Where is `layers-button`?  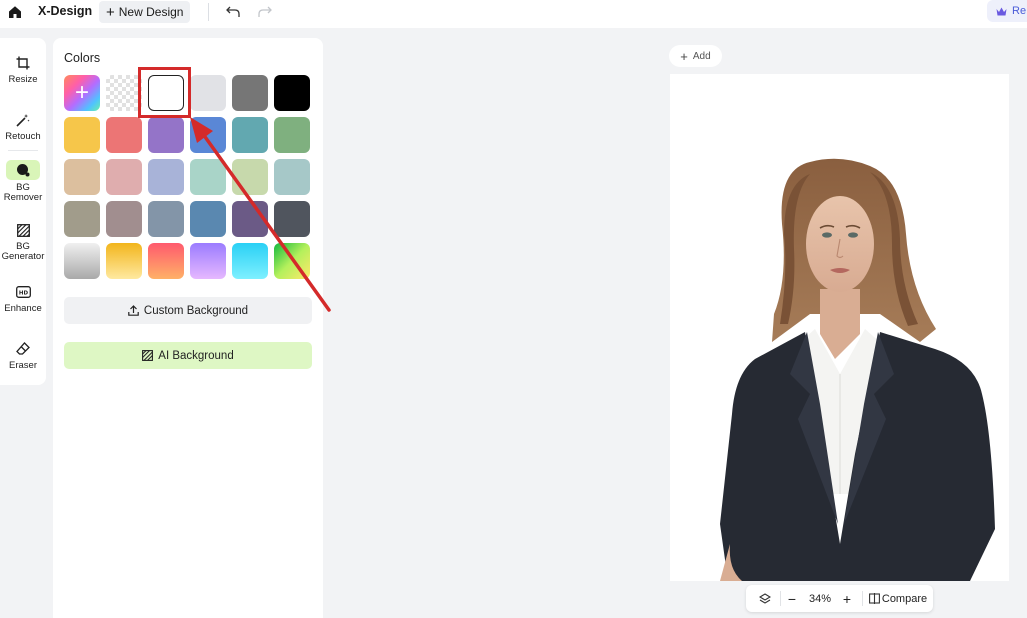
layers-button is located at coordinates (765, 598).